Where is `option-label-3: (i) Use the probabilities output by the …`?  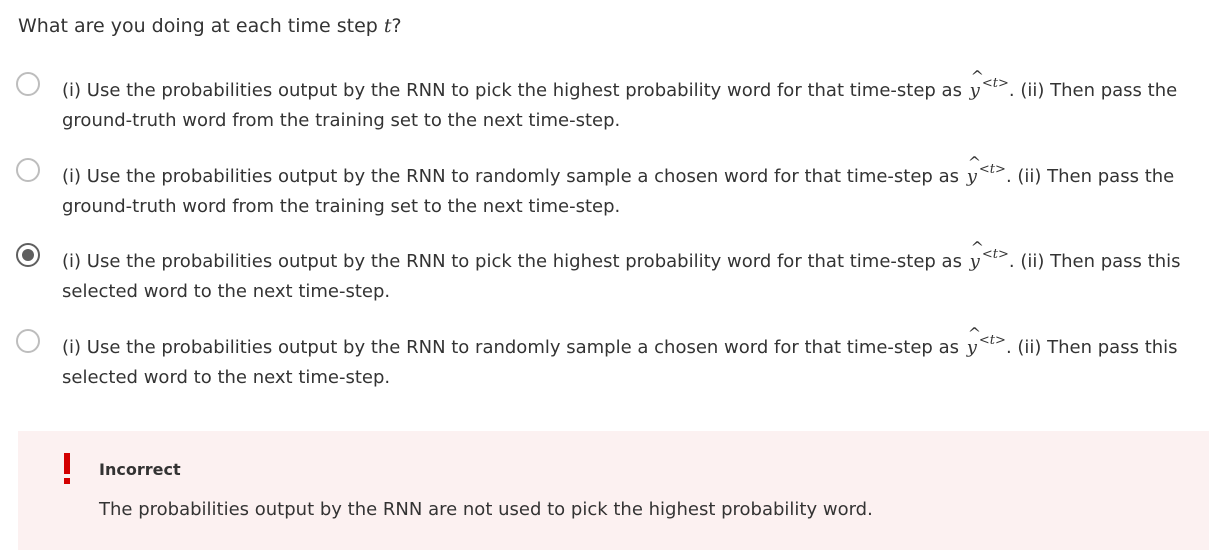 option-label-3: (i) Use the probabilities output by the … is located at coordinates (627, 272).